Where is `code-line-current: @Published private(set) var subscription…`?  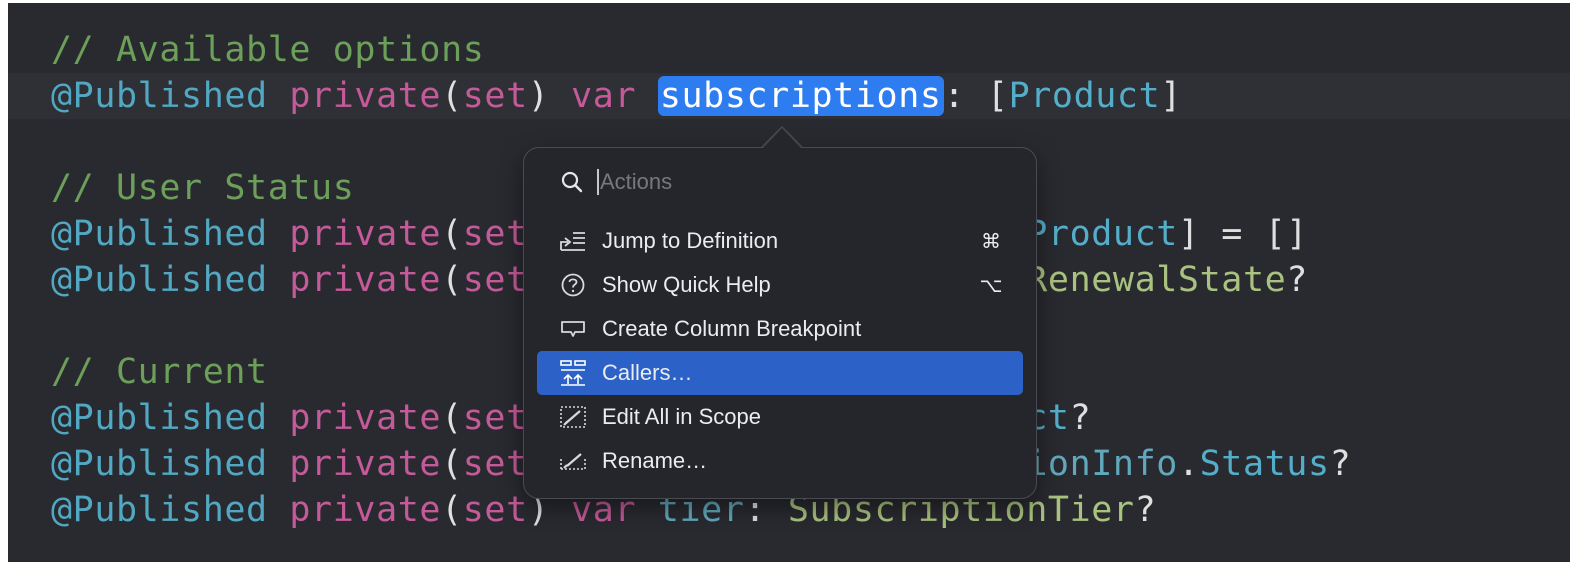
code-line-current: @Published private(set) var subscription… is located at coordinates (789, 96).